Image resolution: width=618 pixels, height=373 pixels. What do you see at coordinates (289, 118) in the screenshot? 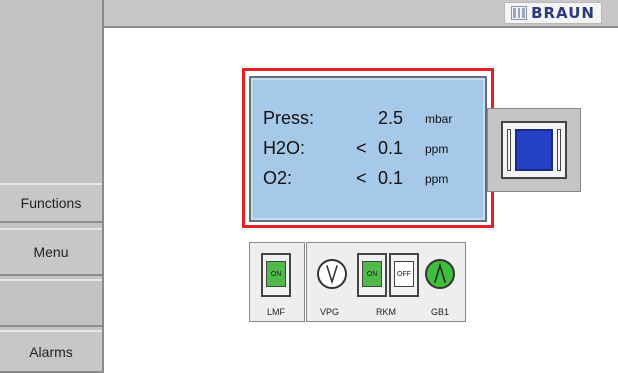
I see `pressure-label: Press:` at bounding box center [289, 118].